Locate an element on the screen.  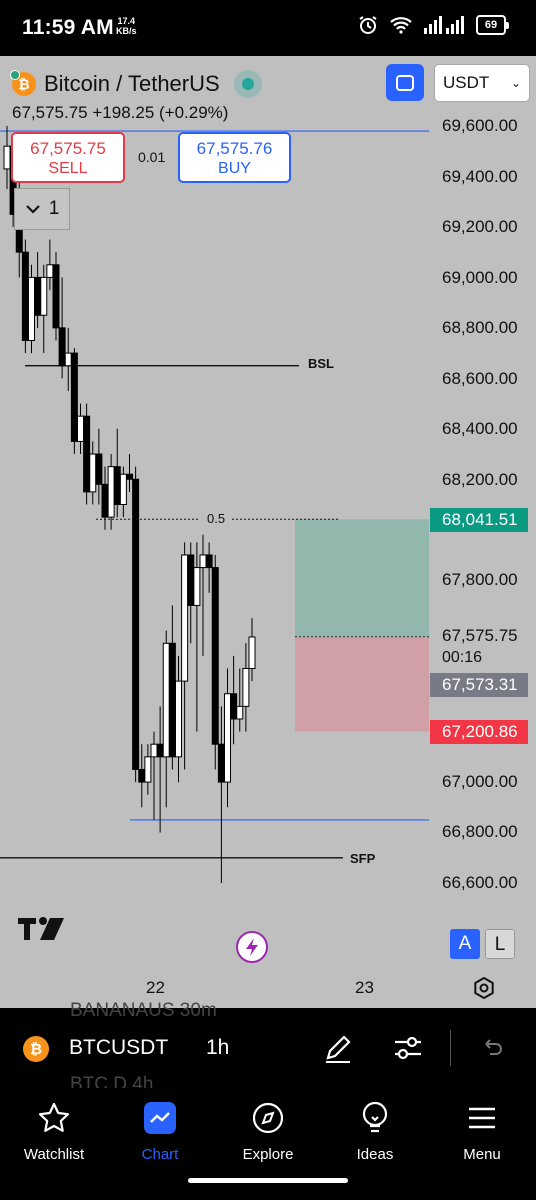
buy-button: 67,575.76 BUY is located at coordinates (234, 157).